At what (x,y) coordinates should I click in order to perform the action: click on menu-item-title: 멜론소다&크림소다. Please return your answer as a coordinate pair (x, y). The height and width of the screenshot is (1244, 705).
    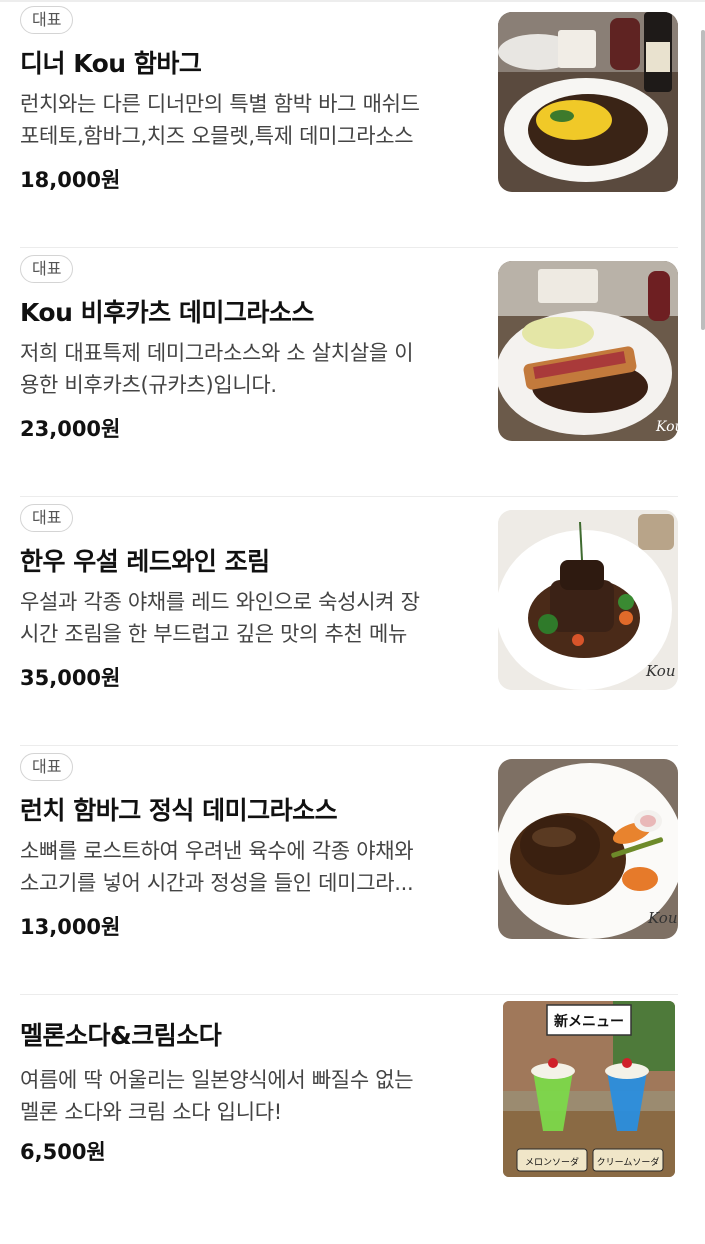
    Looking at the image, I should click on (121, 1035).